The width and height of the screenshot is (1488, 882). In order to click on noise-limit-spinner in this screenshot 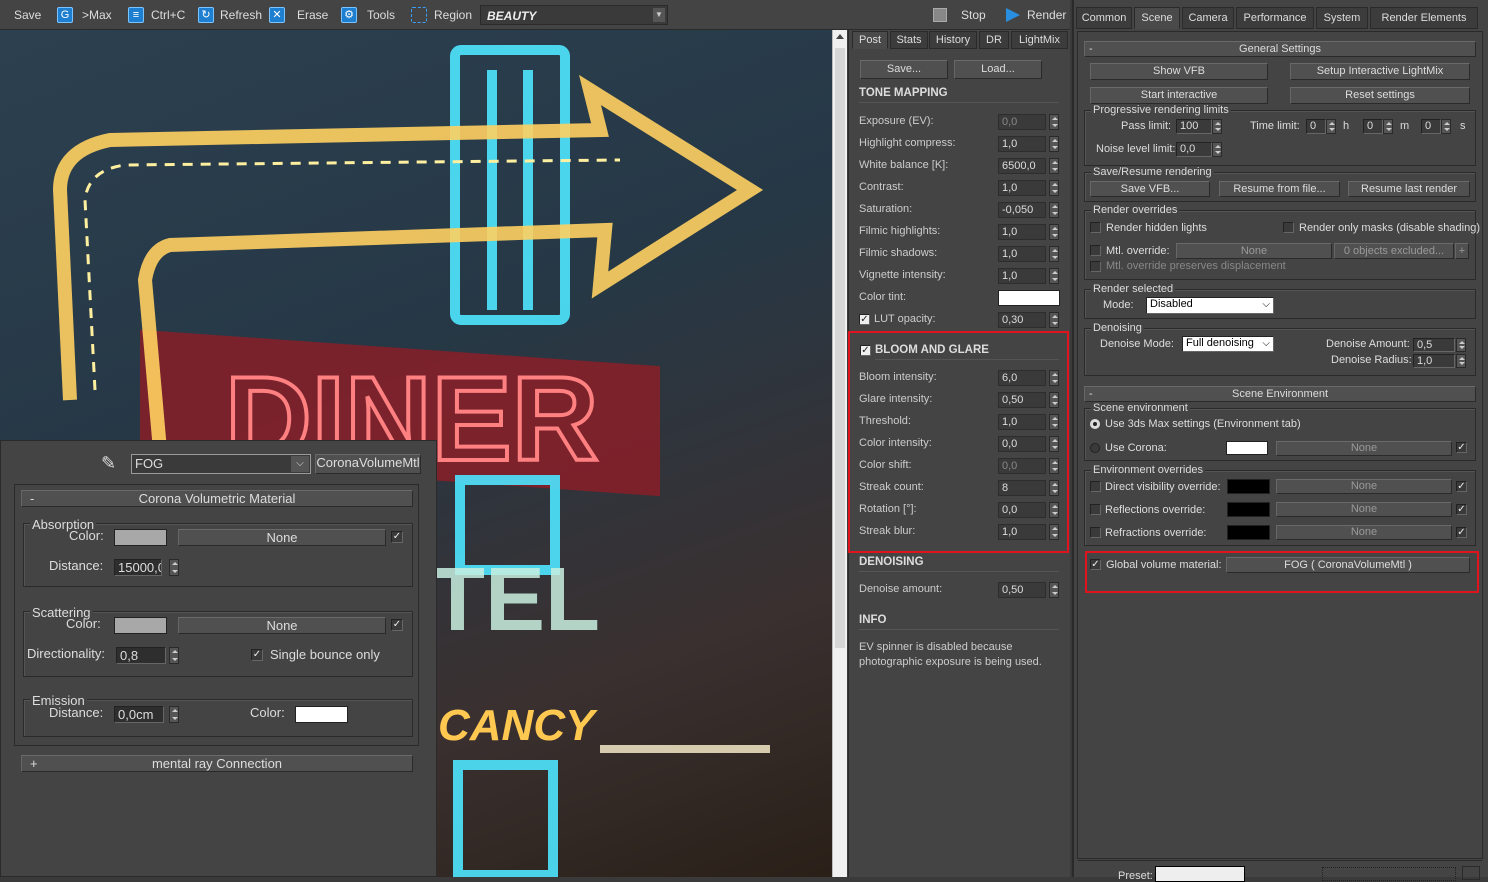, I will do `click(1217, 149)`.